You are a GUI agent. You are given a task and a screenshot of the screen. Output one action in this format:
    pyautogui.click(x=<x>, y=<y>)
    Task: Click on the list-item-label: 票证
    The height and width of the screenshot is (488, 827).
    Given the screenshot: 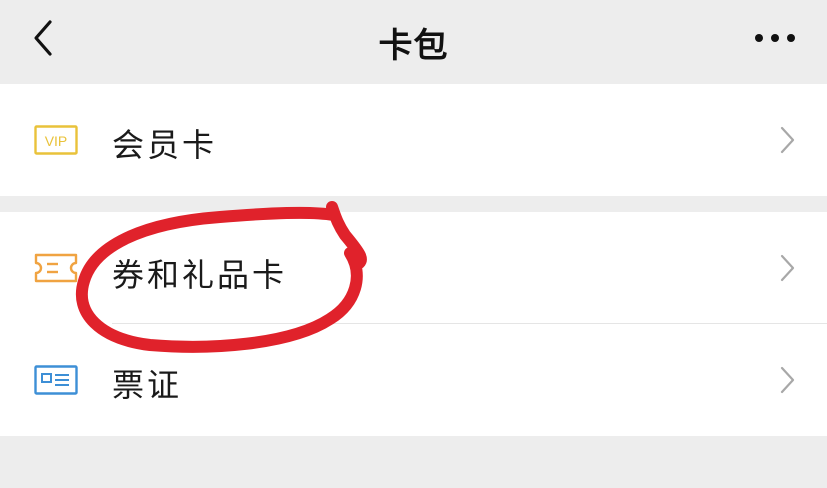 What is the action you would take?
    pyautogui.click(x=147, y=385)
    